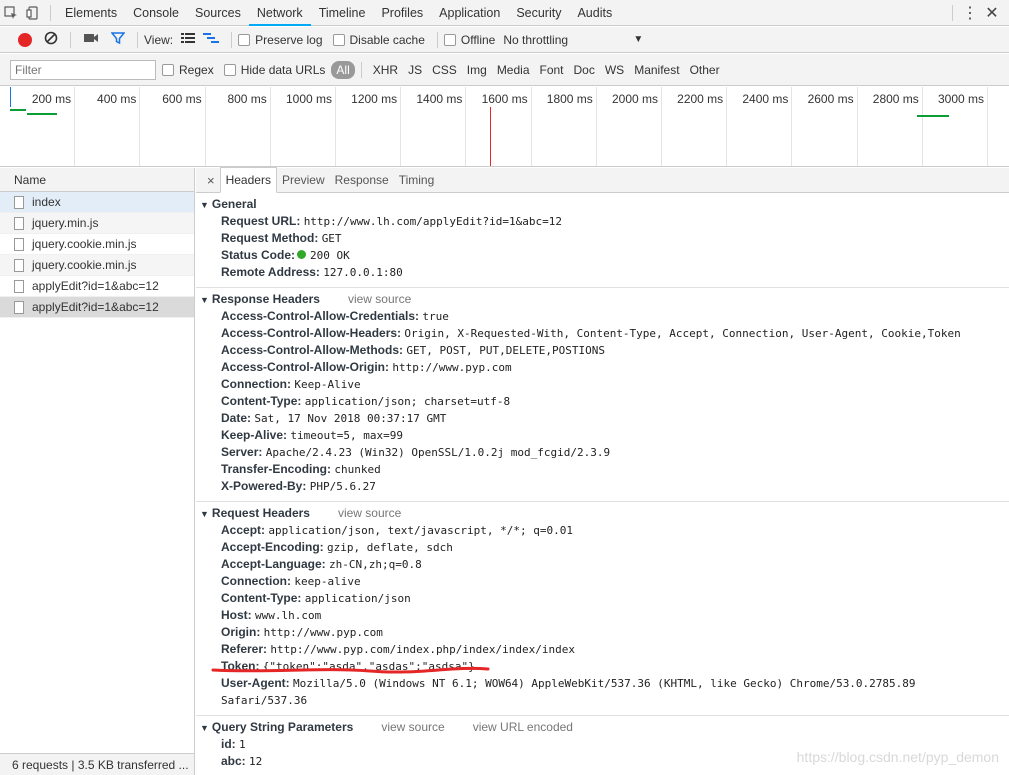  What do you see at coordinates (604, 272) in the screenshot?
I see `header-row: Remote Address: 127.0.0.1:80` at bounding box center [604, 272].